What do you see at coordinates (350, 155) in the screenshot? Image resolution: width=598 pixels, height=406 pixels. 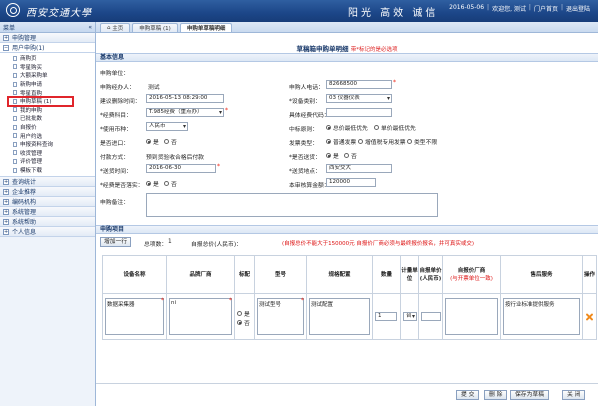 I see `delivery-no: 否` at bounding box center [350, 155].